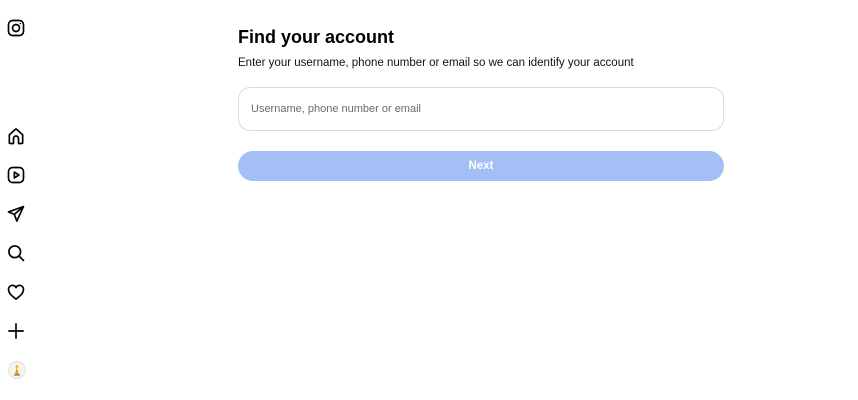 This screenshot has width=858, height=400. What do you see at coordinates (481, 166) in the screenshot?
I see `next-button: Next` at bounding box center [481, 166].